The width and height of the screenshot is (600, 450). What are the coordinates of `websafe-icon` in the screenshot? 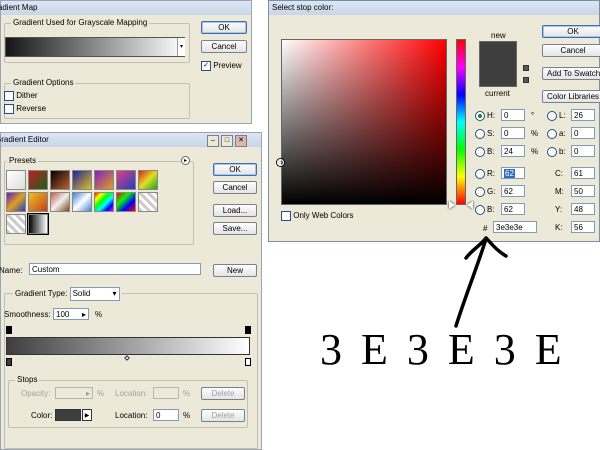 It's located at (526, 80).